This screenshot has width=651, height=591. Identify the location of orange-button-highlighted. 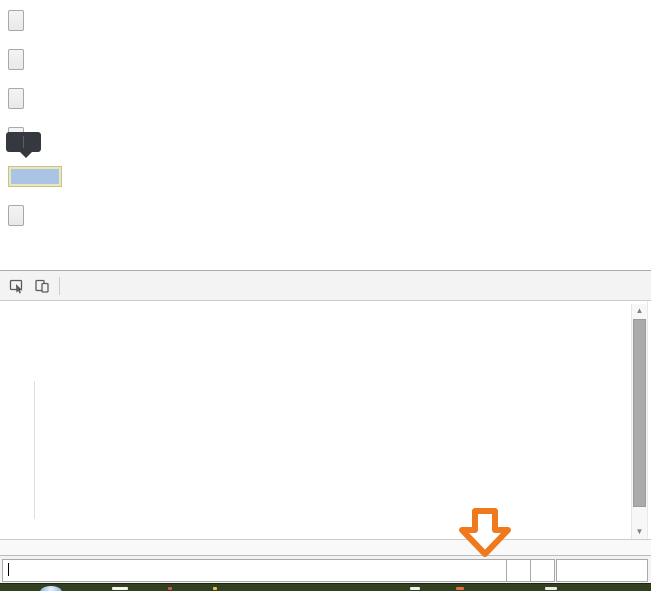
(35, 176).